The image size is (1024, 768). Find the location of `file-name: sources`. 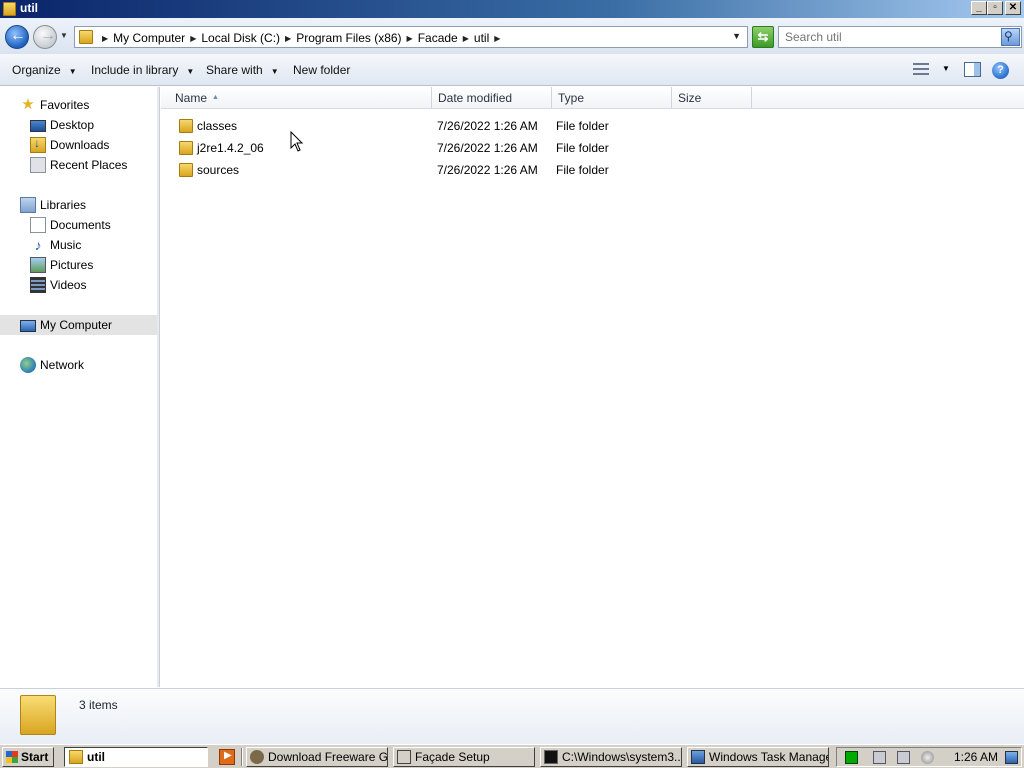

file-name: sources is located at coordinates (218, 170).